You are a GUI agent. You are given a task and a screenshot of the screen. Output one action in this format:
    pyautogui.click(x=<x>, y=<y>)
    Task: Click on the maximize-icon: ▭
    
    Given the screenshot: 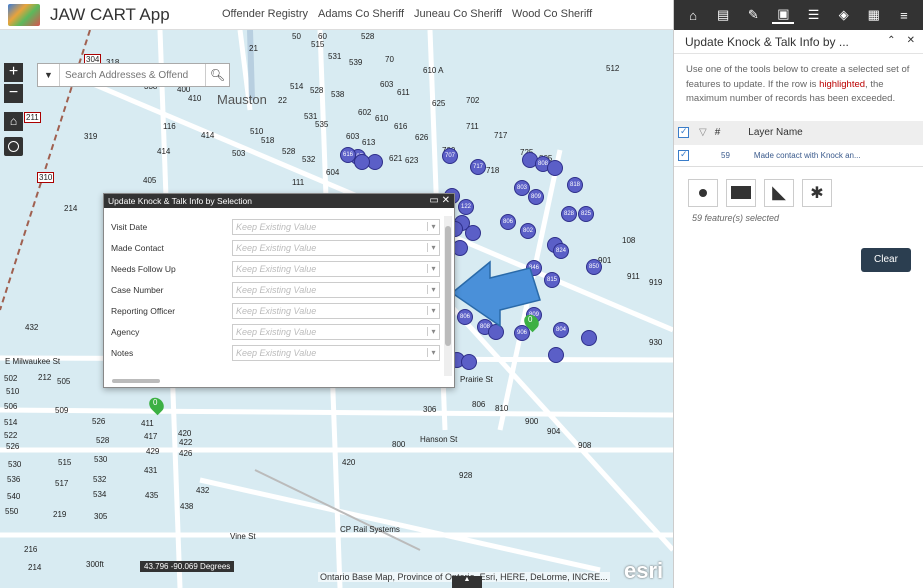 What is the action you would take?
    pyautogui.click(x=433, y=200)
    